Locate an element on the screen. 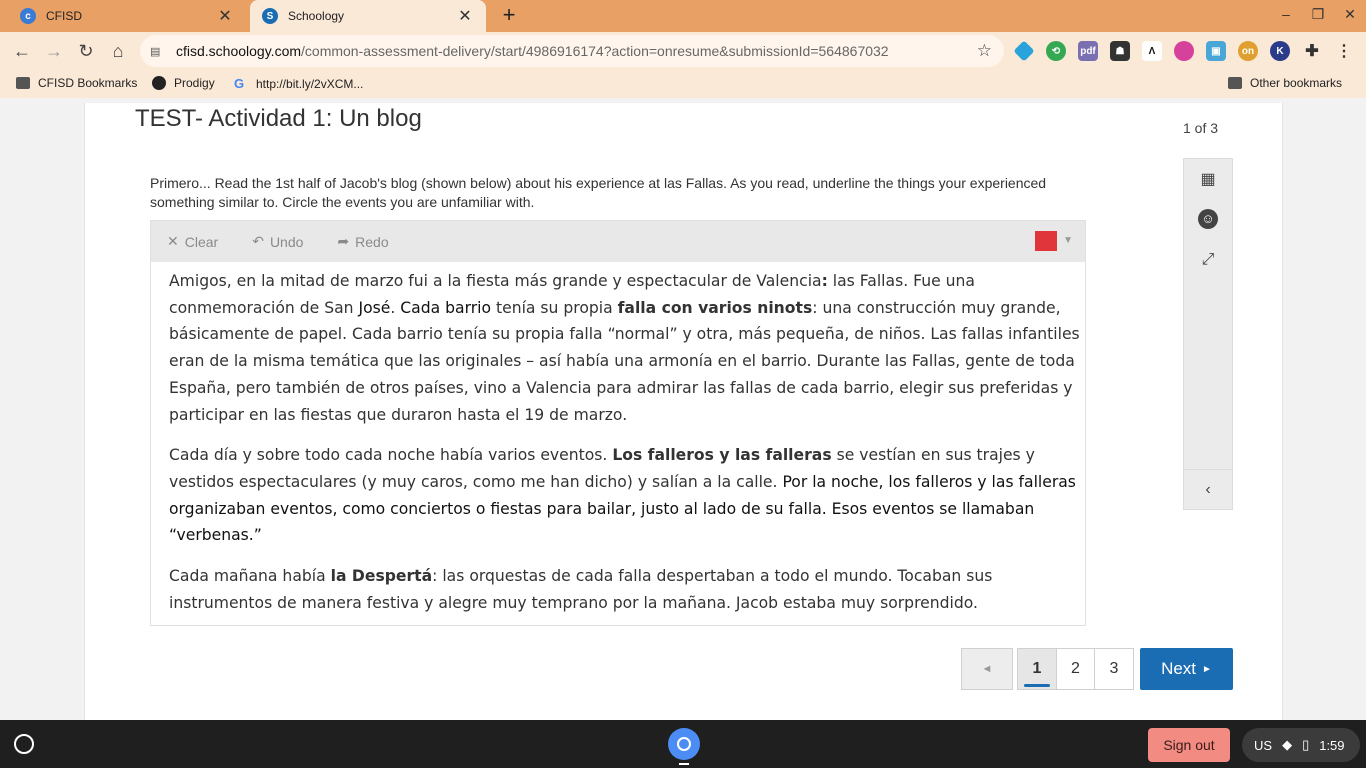  forward-icon: → is located at coordinates (54, 51).